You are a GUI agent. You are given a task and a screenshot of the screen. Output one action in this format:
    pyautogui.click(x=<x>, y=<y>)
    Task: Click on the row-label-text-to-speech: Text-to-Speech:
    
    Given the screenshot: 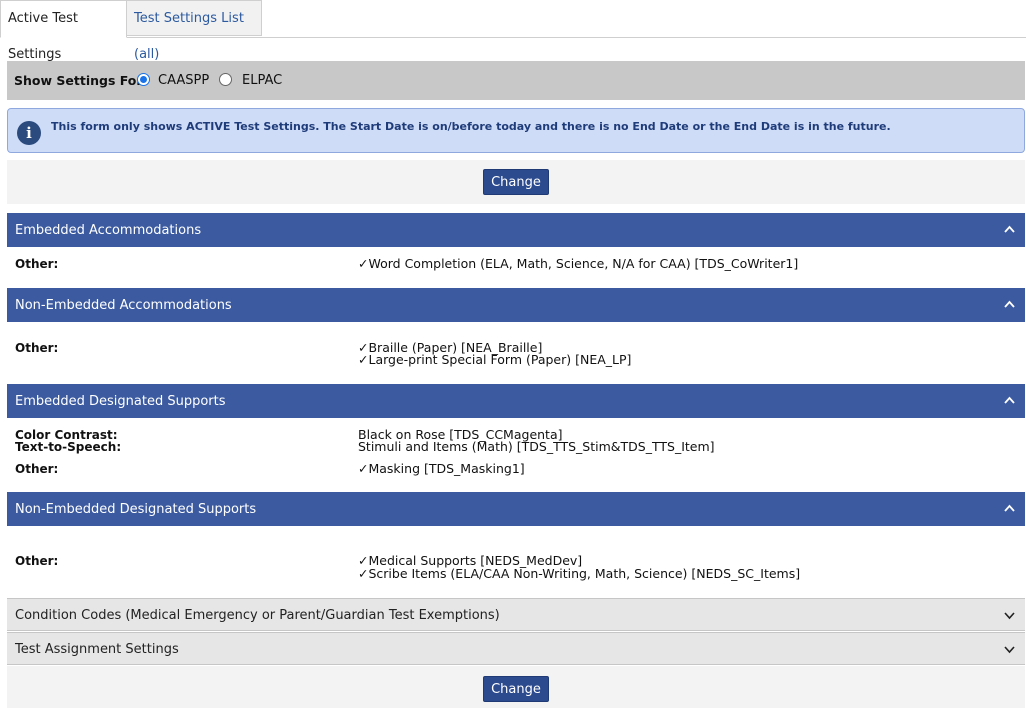 What is the action you would take?
    pyautogui.click(x=68, y=447)
    